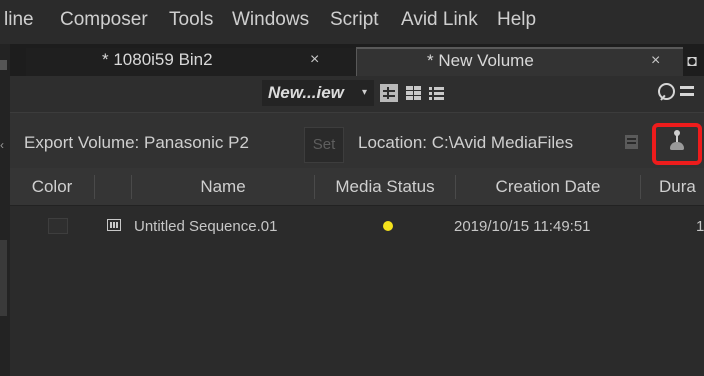  Describe the element at coordinates (365, 92) in the screenshot. I see `chevron-down-icon: ▾` at that location.